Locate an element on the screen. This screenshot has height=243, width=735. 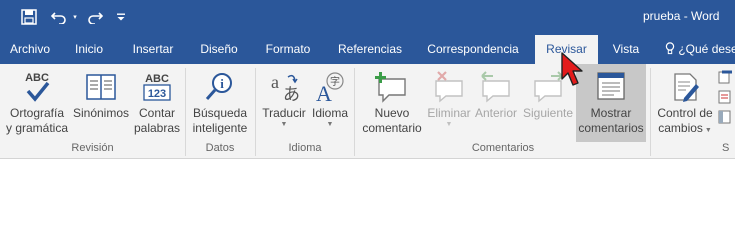
group-label-seguimiento: S is located at coordinates (726, 148).